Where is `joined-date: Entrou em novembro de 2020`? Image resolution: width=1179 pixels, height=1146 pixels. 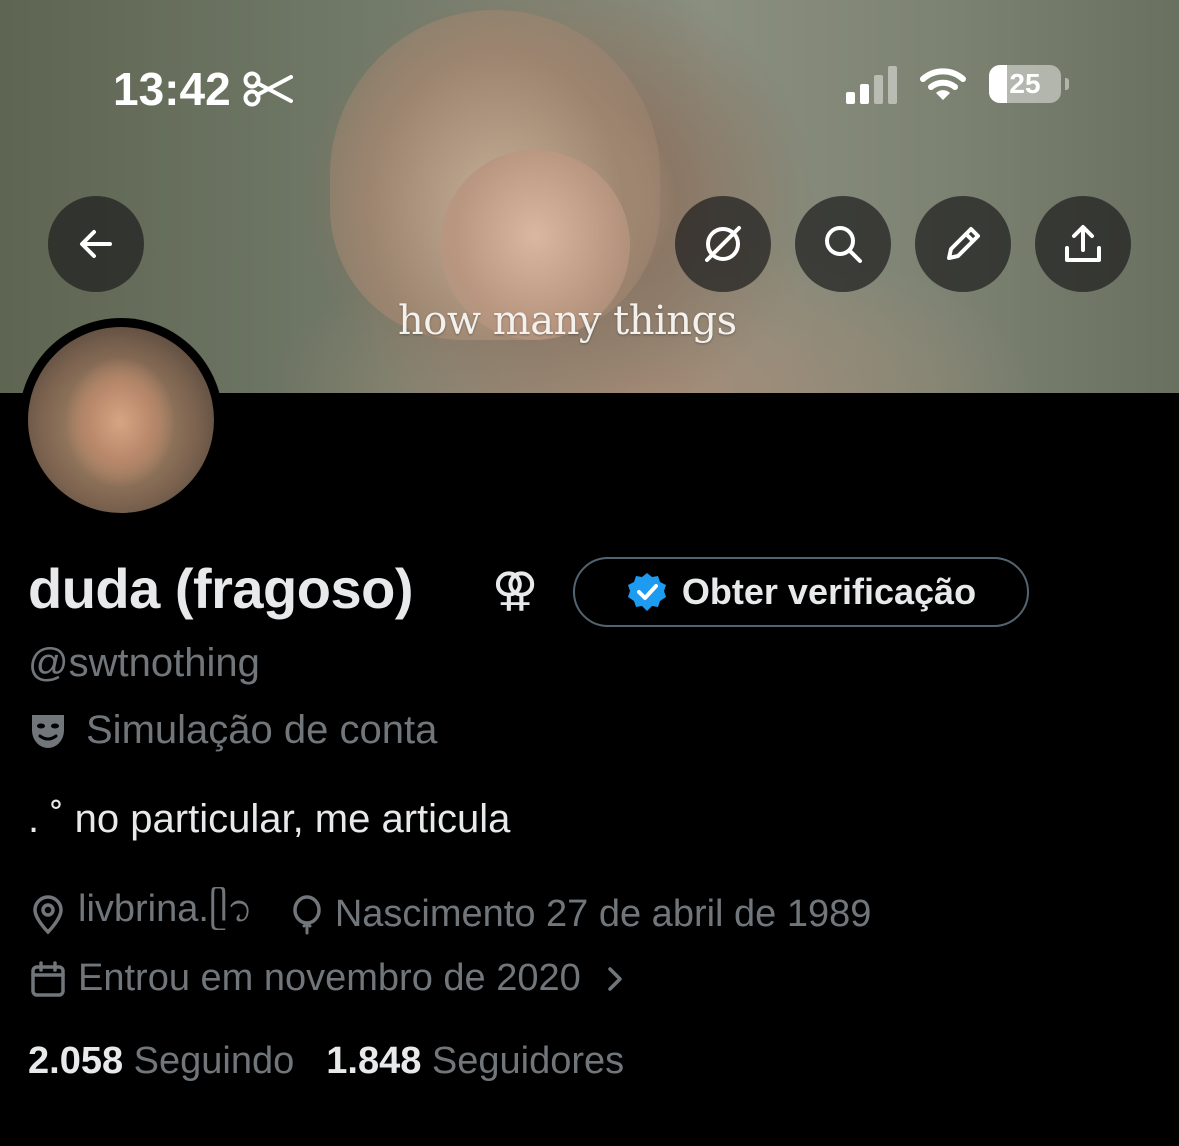 joined-date: Entrou em novembro de 2020 is located at coordinates (328, 978).